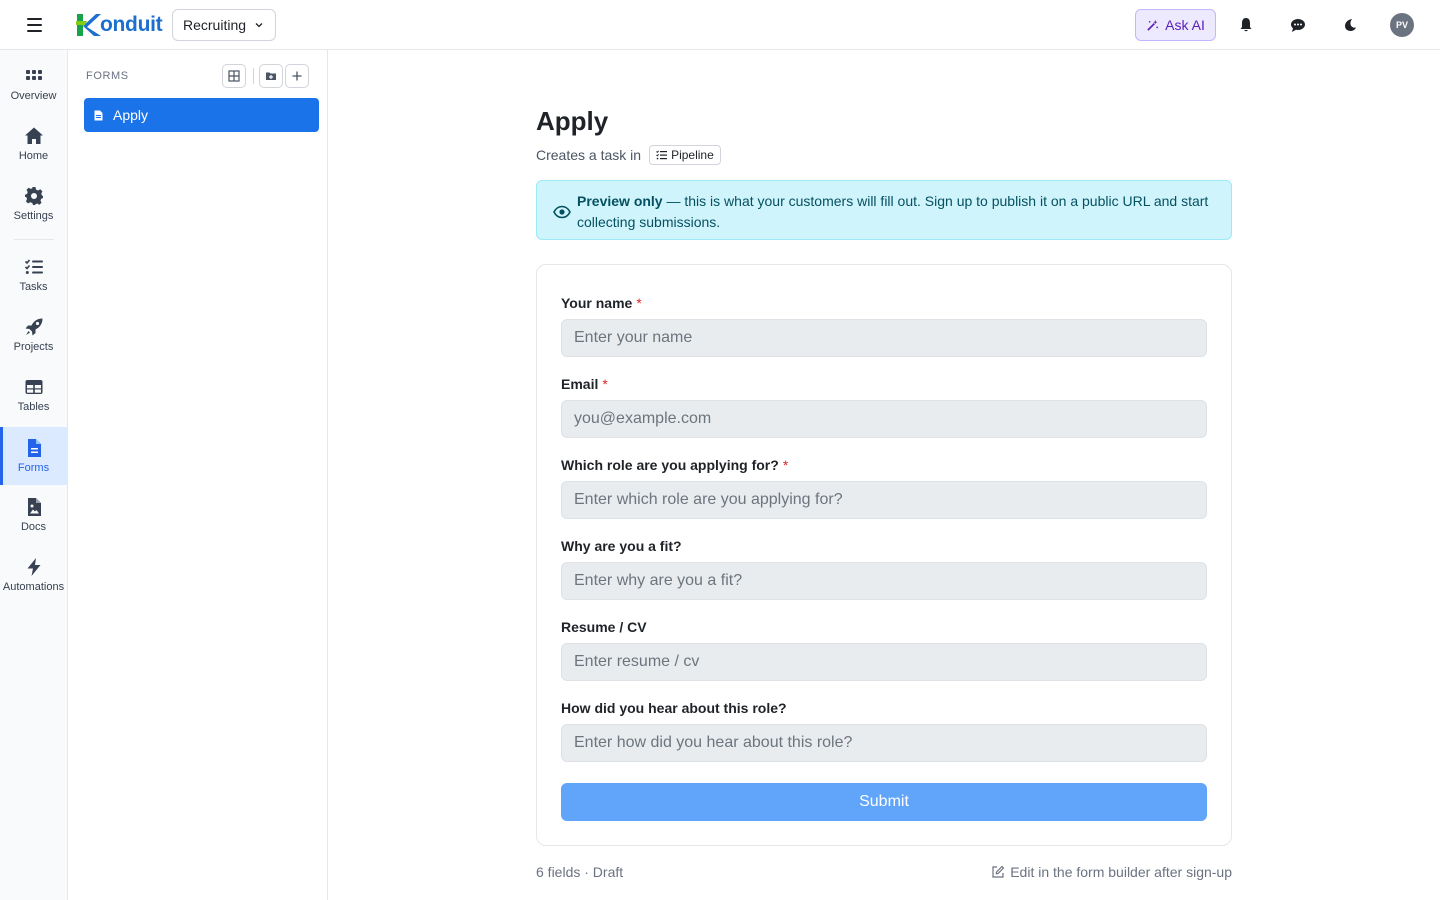 This screenshot has height=900, width=1440. I want to click on app-logo: onduit, so click(118, 25).